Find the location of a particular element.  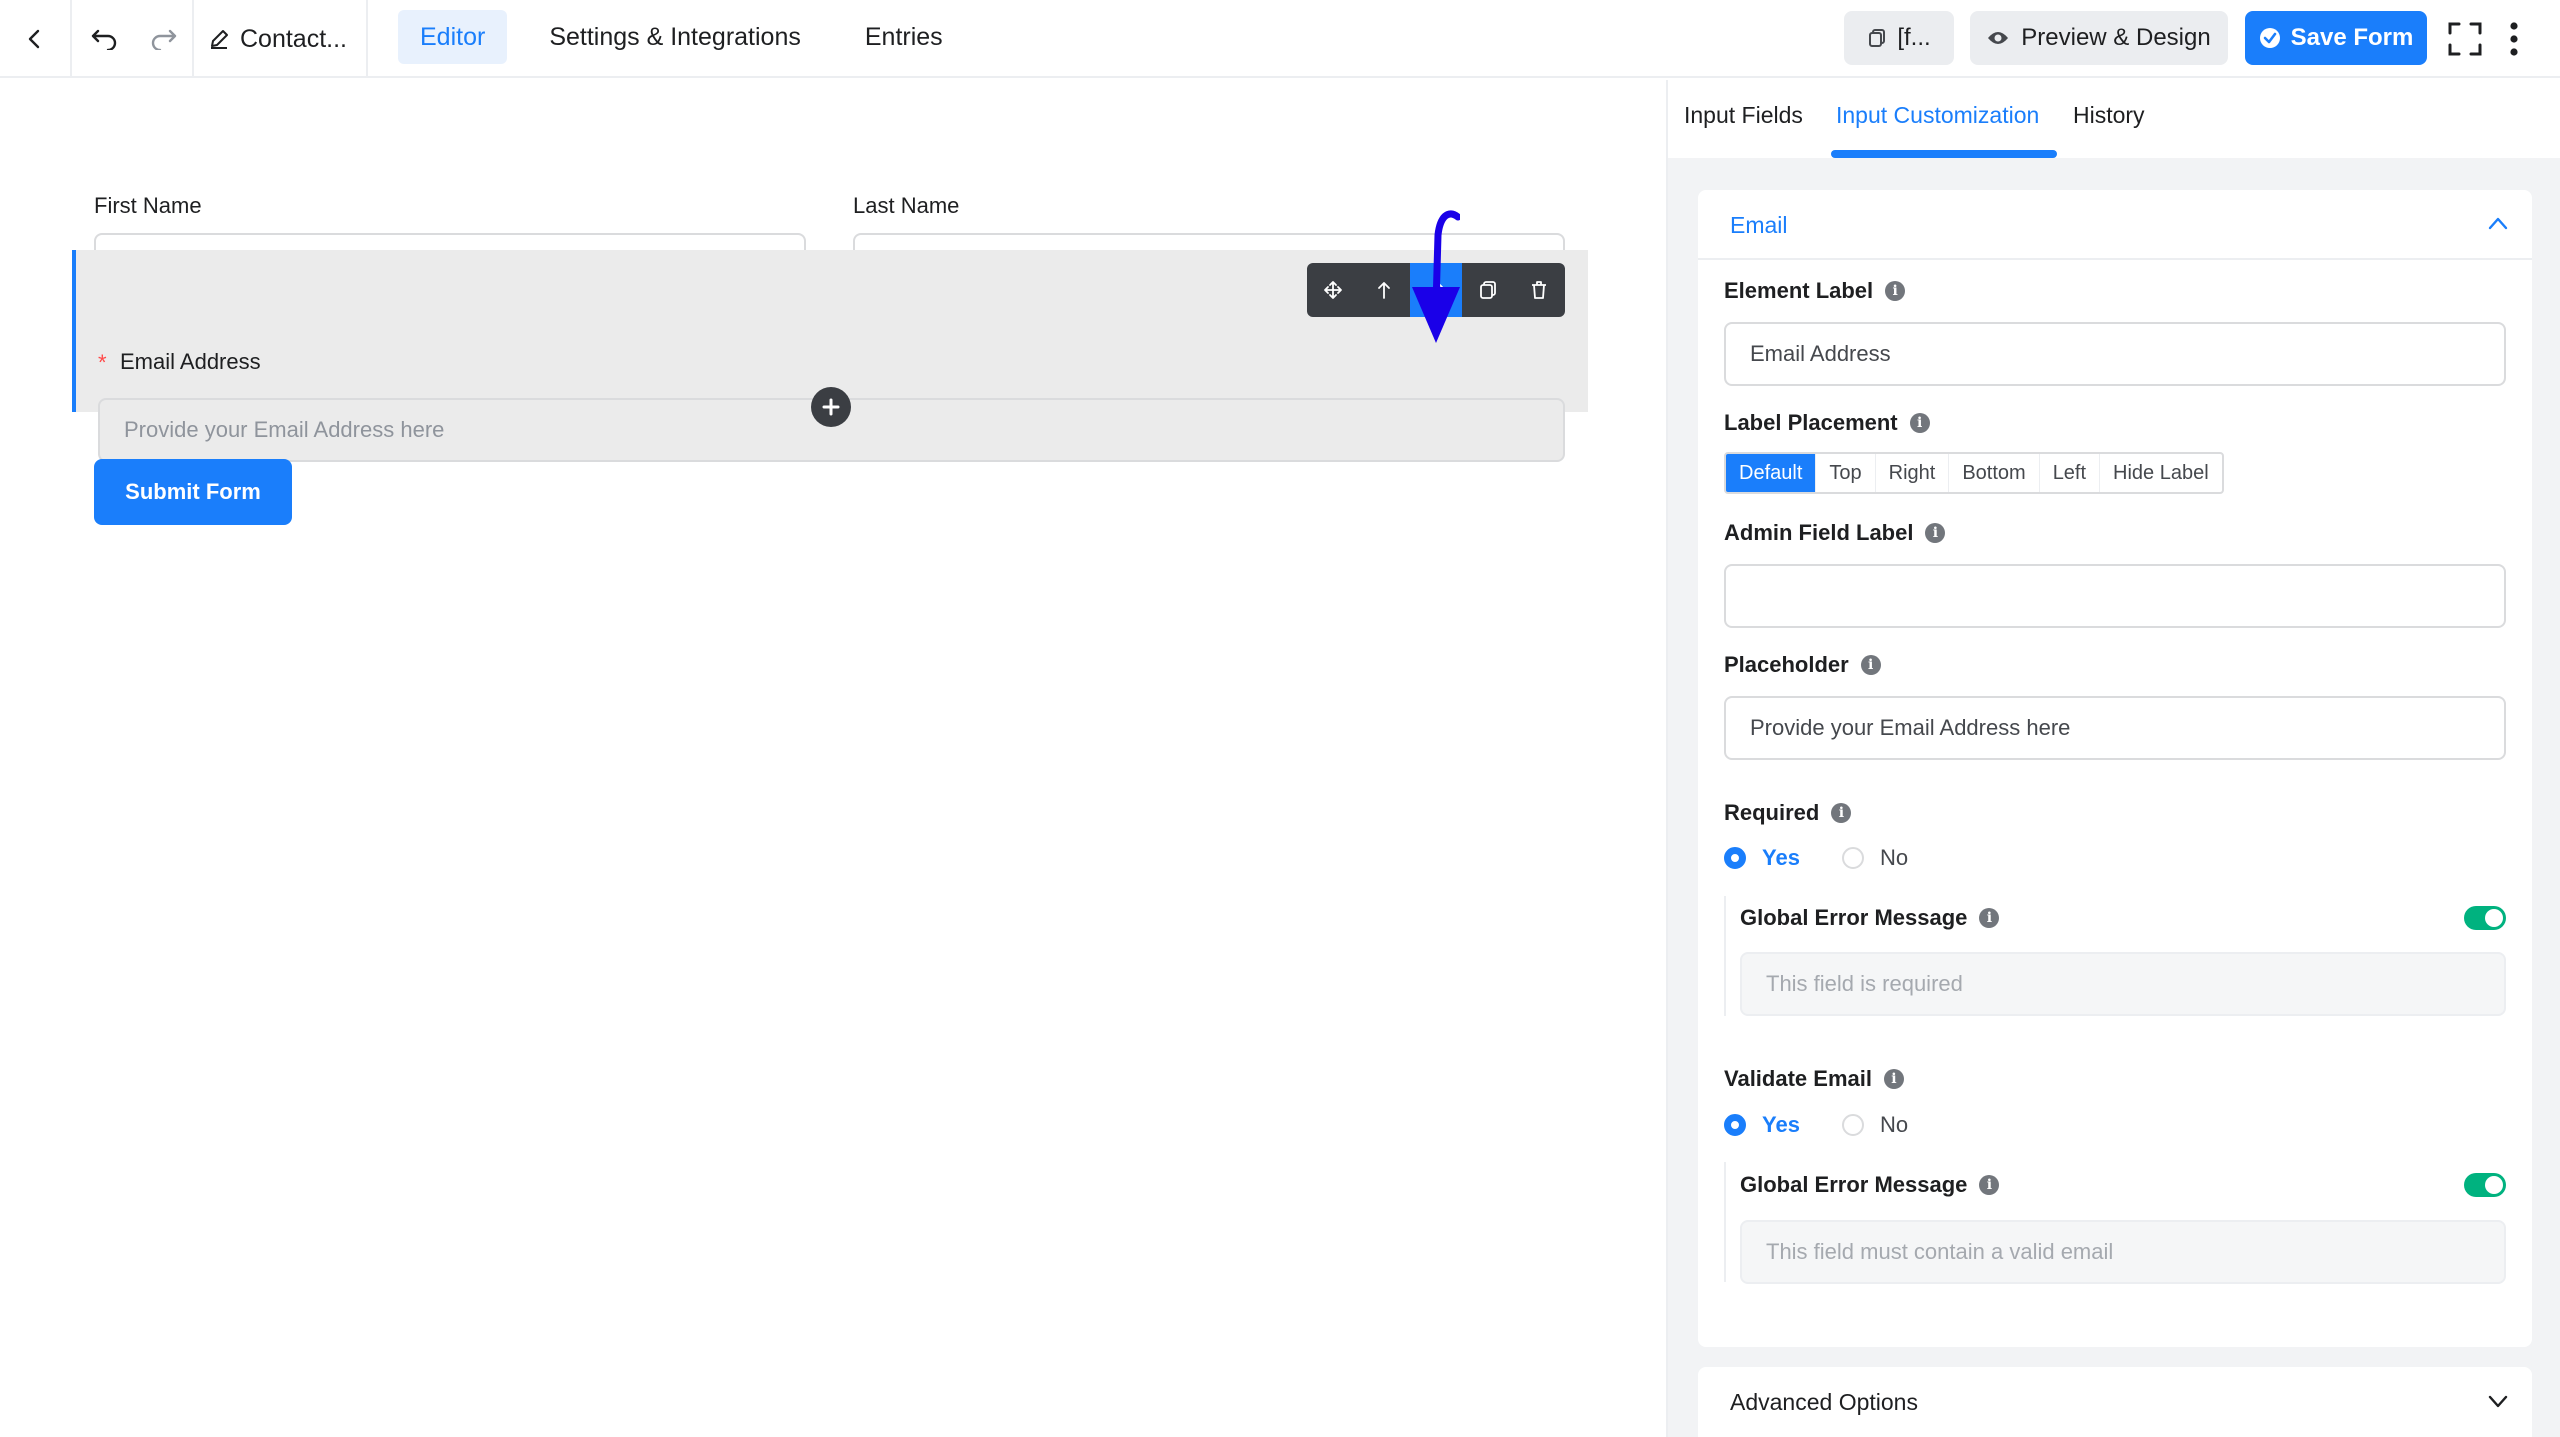

placeholder-input: Provide your Email Address here is located at coordinates (2115, 728).